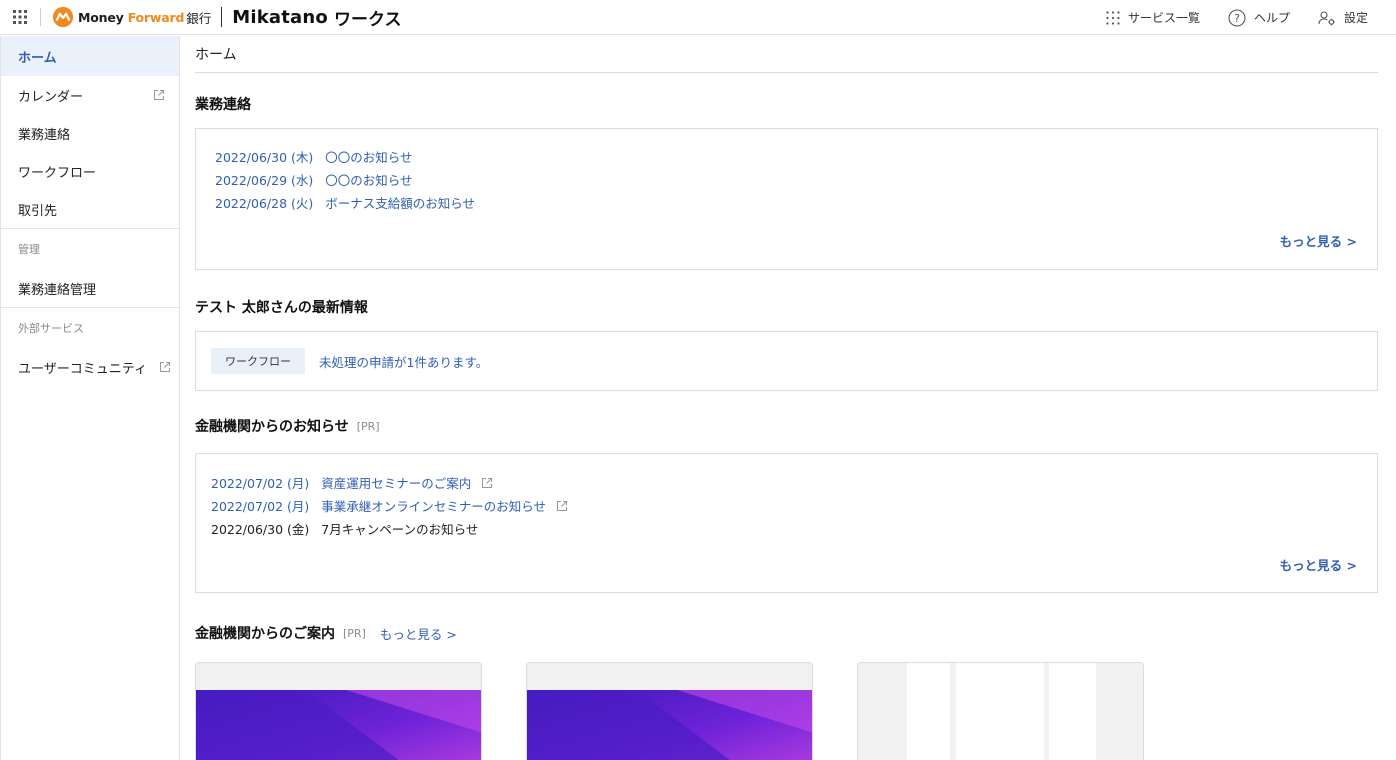 Image resolution: width=1396 pixels, height=760 pixels. What do you see at coordinates (1318, 240) in the screenshot?
I see `announcements-more-link: もっと見る >` at bounding box center [1318, 240].